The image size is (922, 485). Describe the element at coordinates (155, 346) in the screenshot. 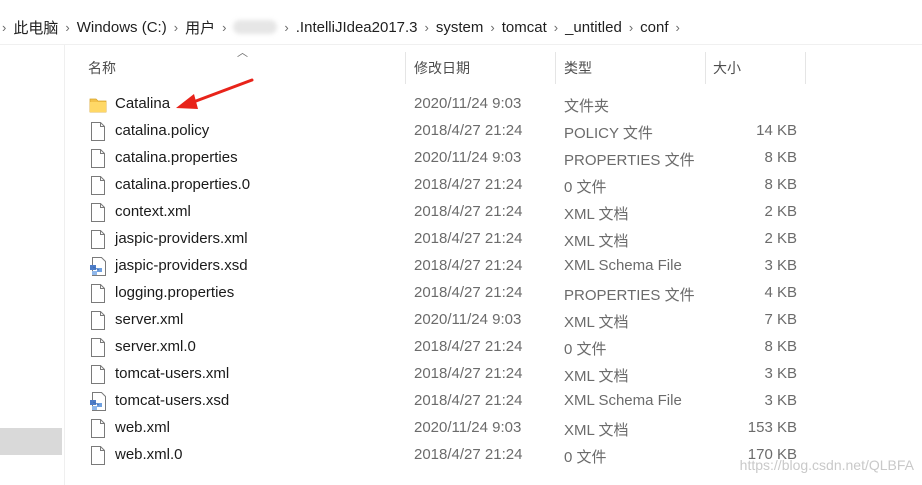

I see `file-name: server.xml.0` at that location.